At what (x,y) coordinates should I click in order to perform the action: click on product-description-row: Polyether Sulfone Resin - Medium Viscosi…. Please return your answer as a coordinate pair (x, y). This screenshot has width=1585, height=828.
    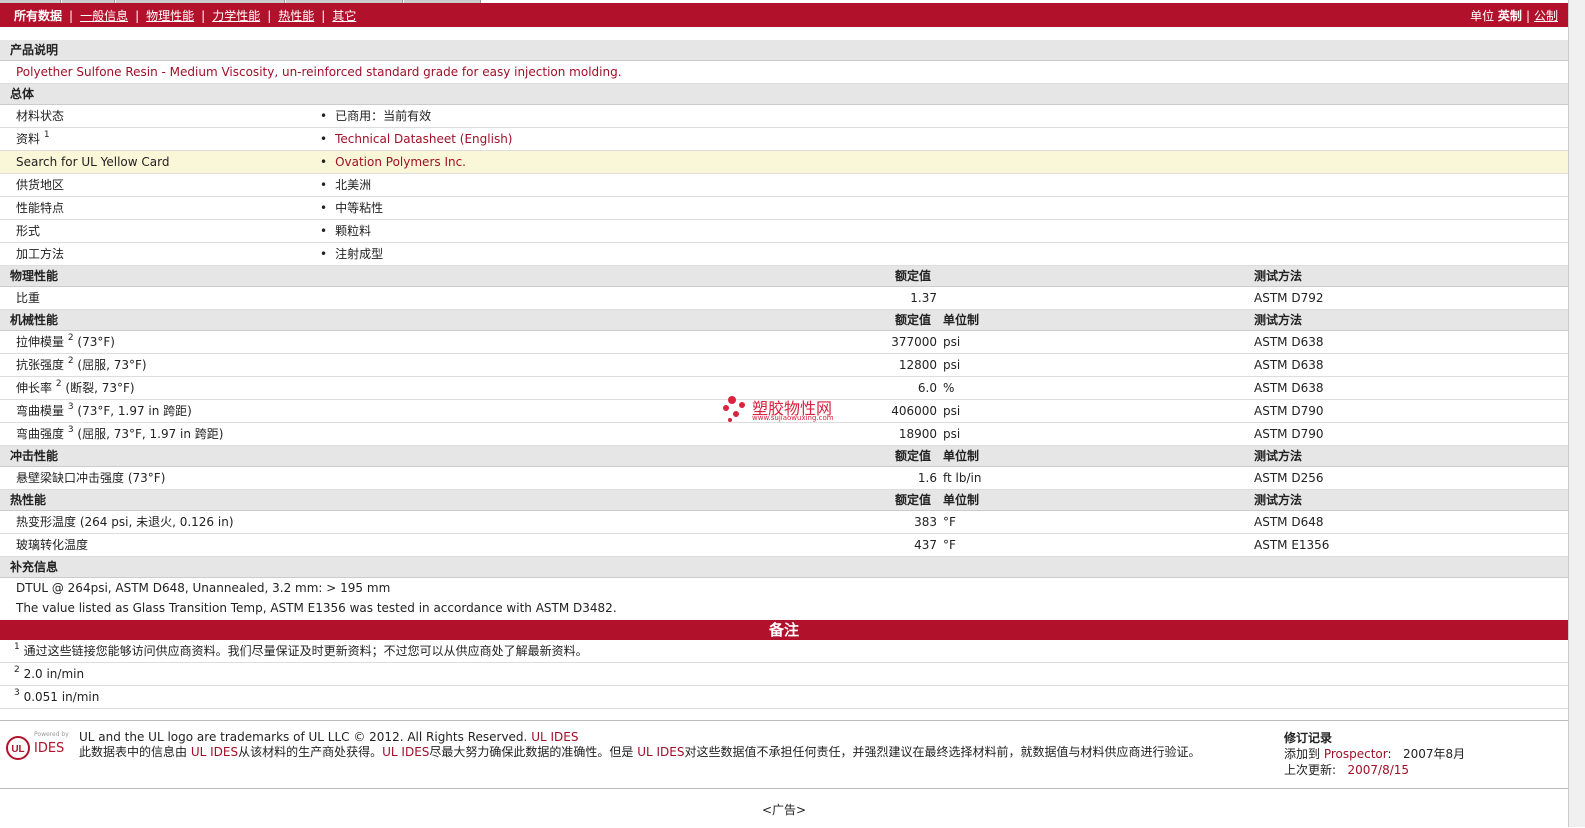
    Looking at the image, I should click on (784, 72).